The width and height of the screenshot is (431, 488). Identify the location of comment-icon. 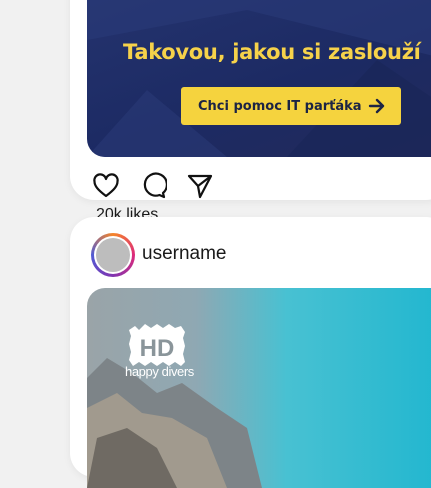
(153, 186).